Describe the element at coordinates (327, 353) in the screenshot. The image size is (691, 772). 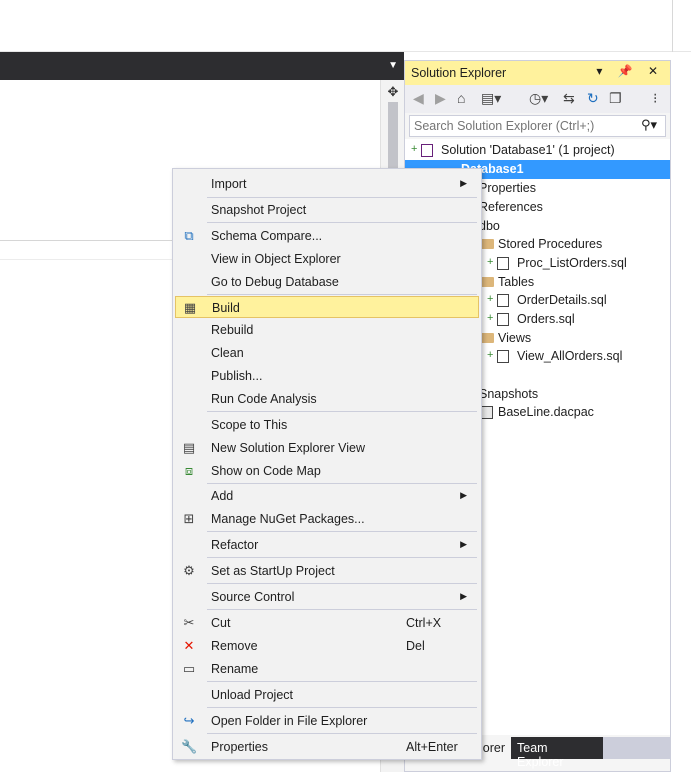
I see `menu-item-clean: Clean` at that location.